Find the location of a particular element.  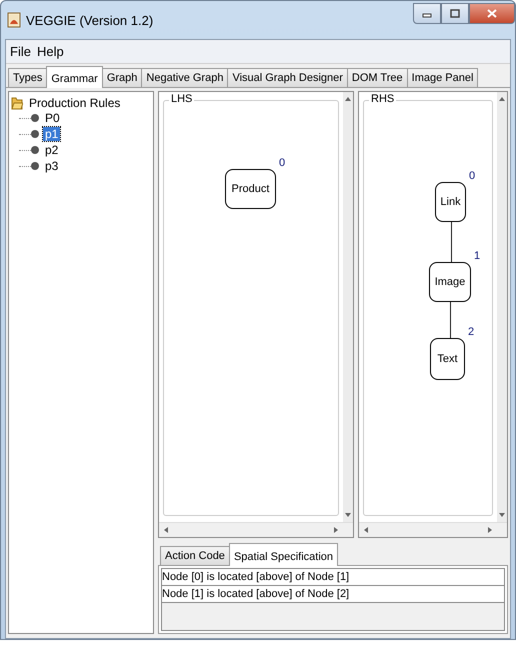

list-item: Node [0] is located [above] of Node [1] is located at coordinates (333, 577).